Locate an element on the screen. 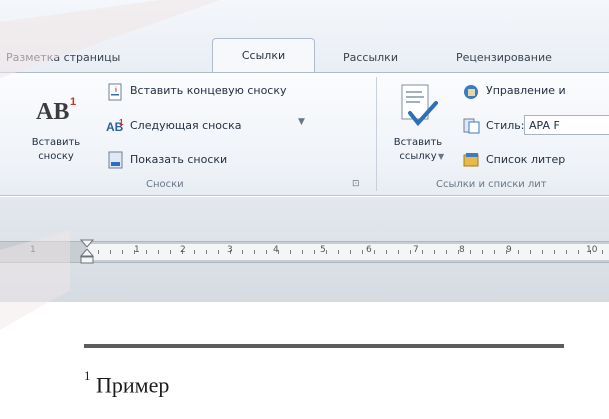 The width and height of the screenshot is (609, 419). dialog-launcher-icon: ⊡ is located at coordinates (356, 184).